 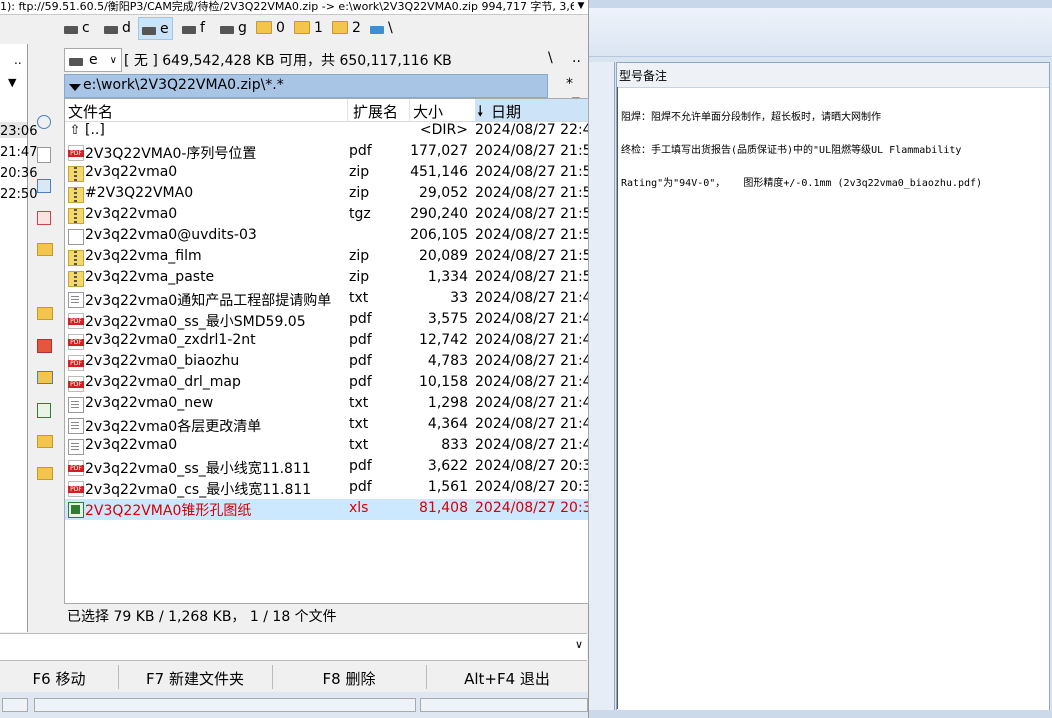 I want to click on notes-divider, so click(x=617, y=398).